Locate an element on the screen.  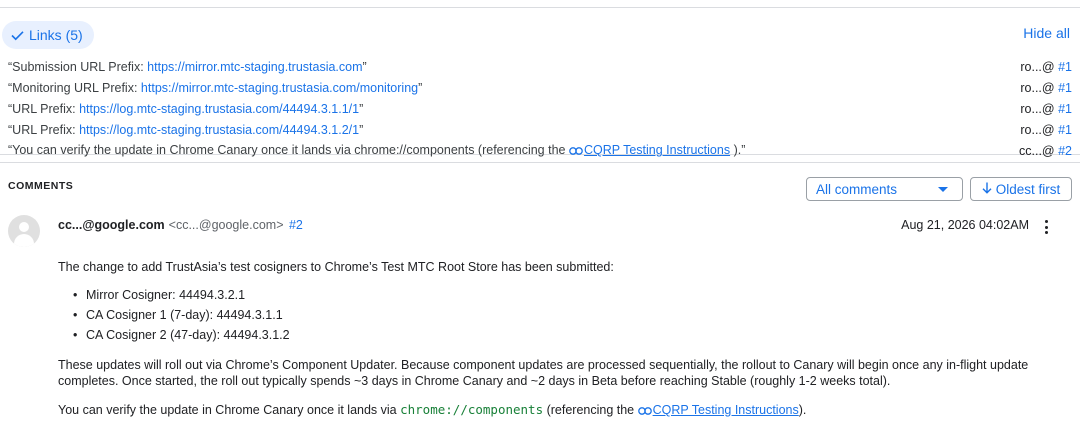
link-user: cc...@ is located at coordinates (1037, 150).